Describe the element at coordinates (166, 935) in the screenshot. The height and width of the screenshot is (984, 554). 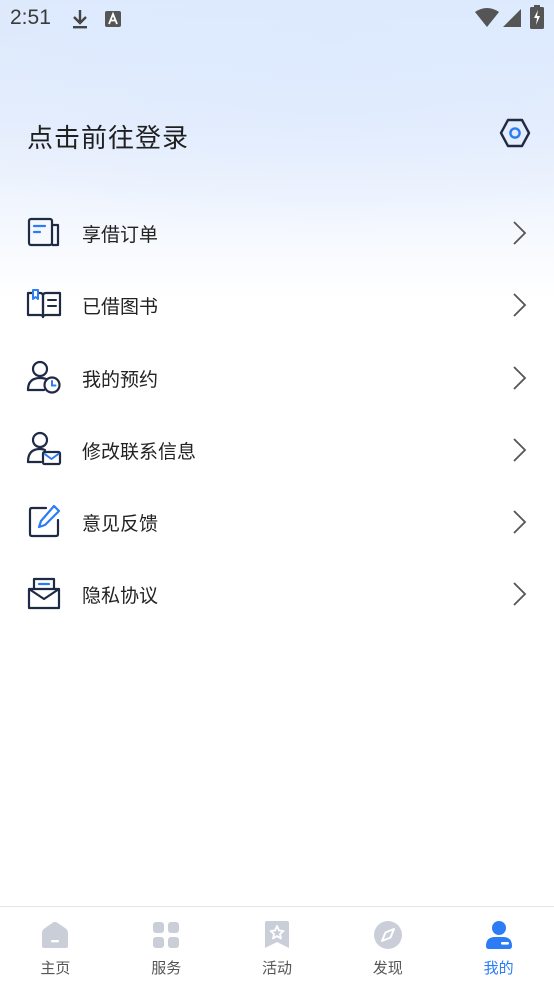
I see `grid-icon` at that location.